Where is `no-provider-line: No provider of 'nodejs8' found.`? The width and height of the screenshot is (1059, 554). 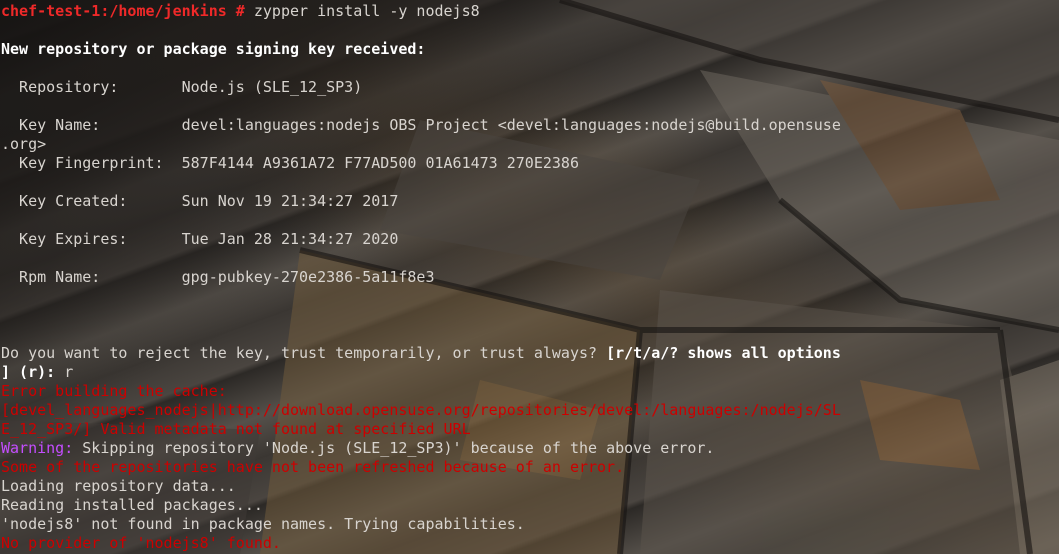
no-provider-line: No provider of 'nodejs8' found. is located at coordinates (141, 543).